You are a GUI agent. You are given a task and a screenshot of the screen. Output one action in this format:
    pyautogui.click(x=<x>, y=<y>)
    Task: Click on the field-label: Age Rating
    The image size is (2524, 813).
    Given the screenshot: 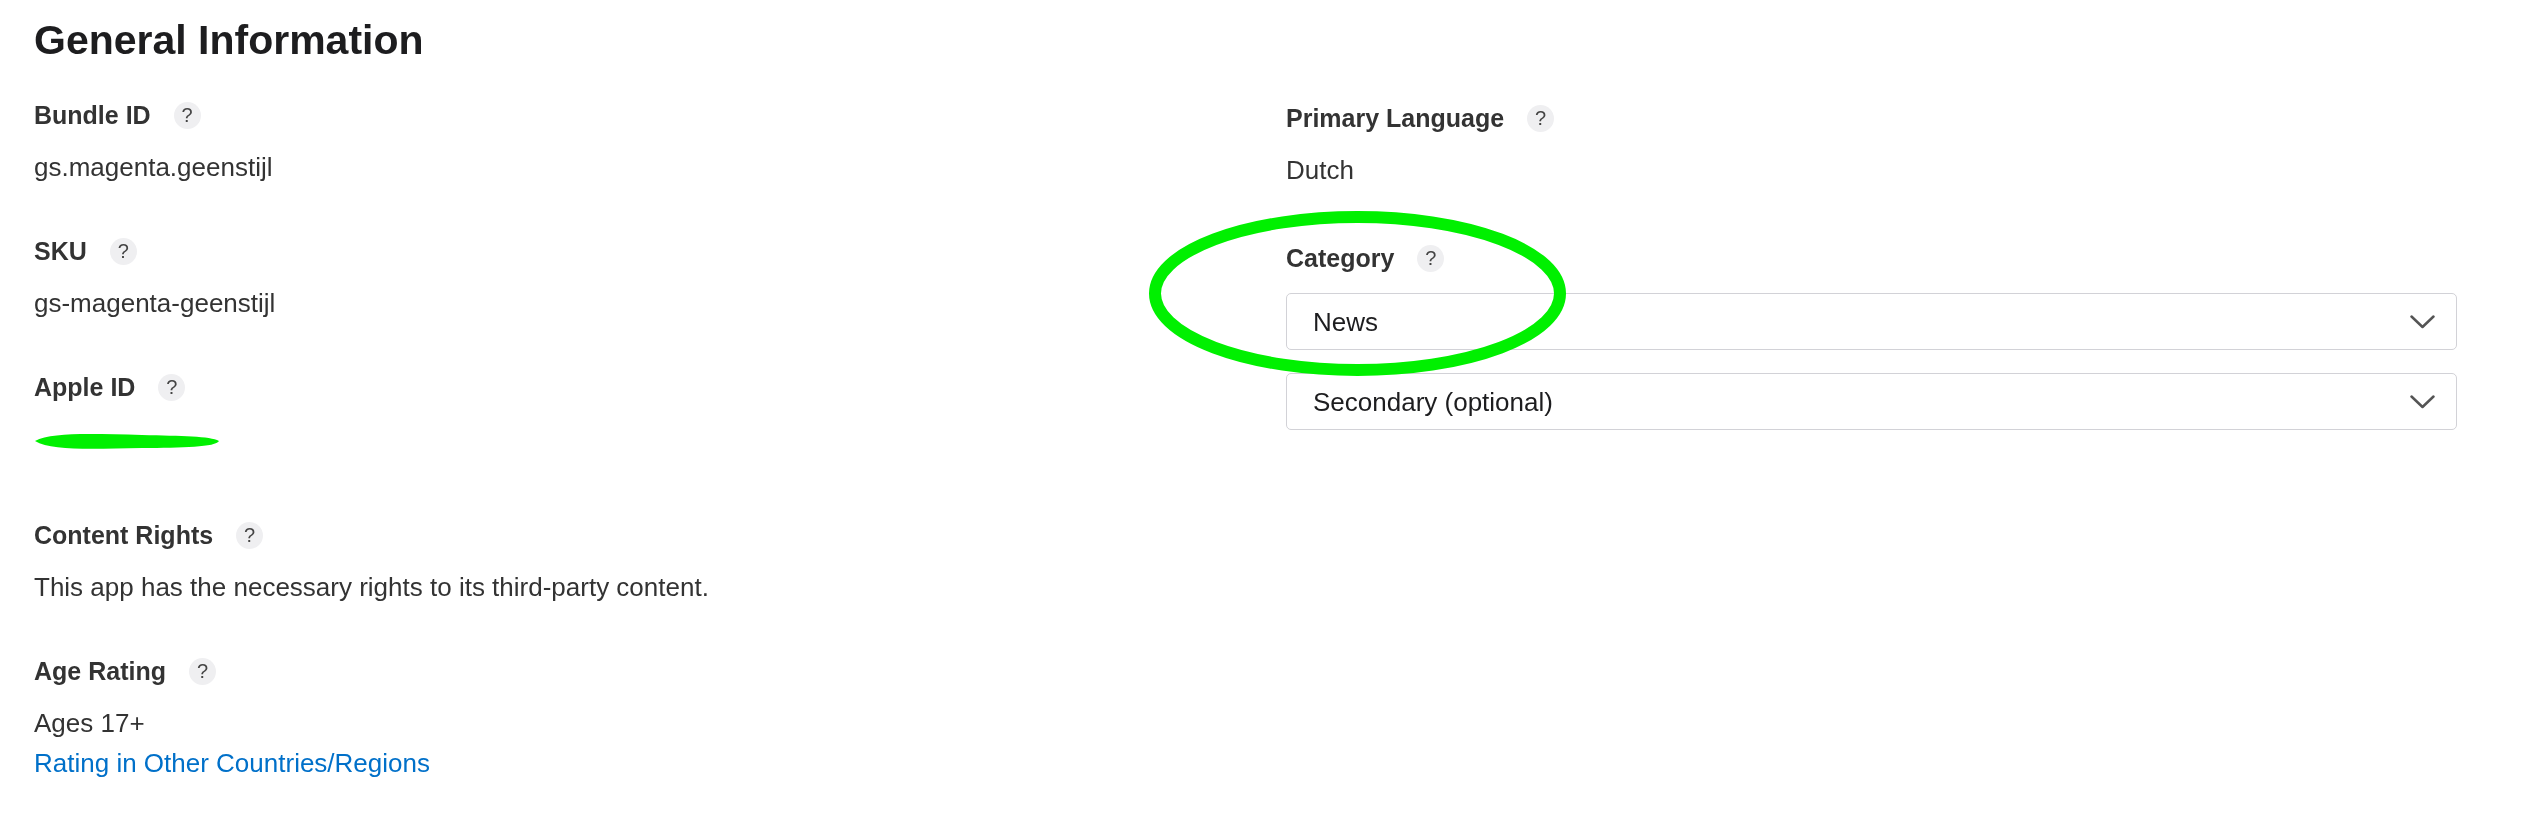 What is the action you would take?
    pyautogui.click(x=100, y=671)
    